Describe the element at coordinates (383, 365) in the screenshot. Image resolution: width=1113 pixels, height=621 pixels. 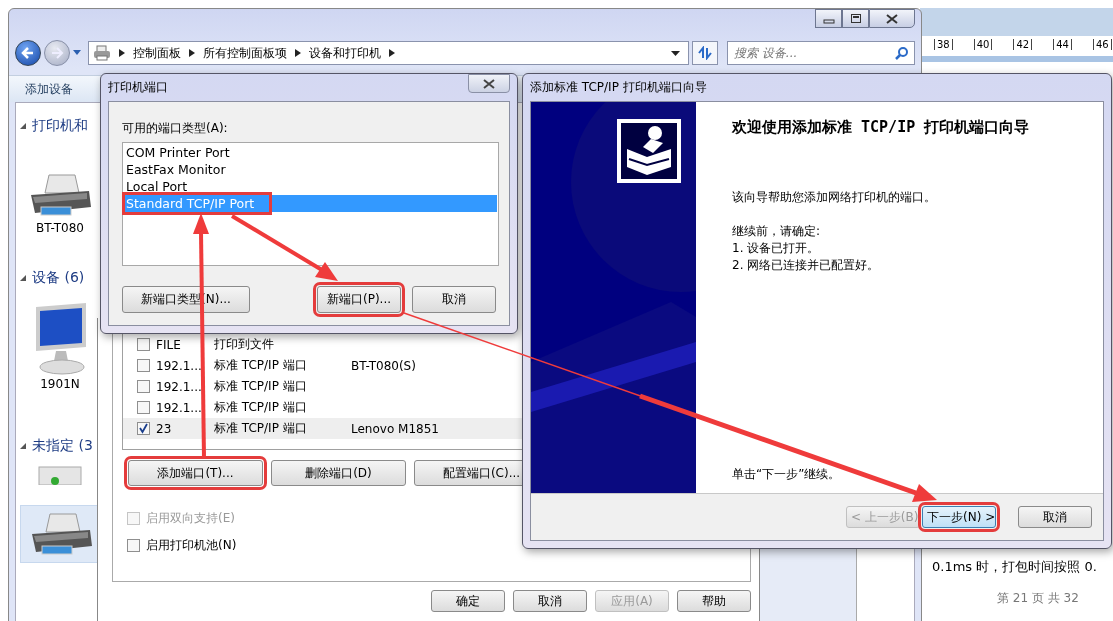
I see `port-printer: BT-T080(S)` at that location.